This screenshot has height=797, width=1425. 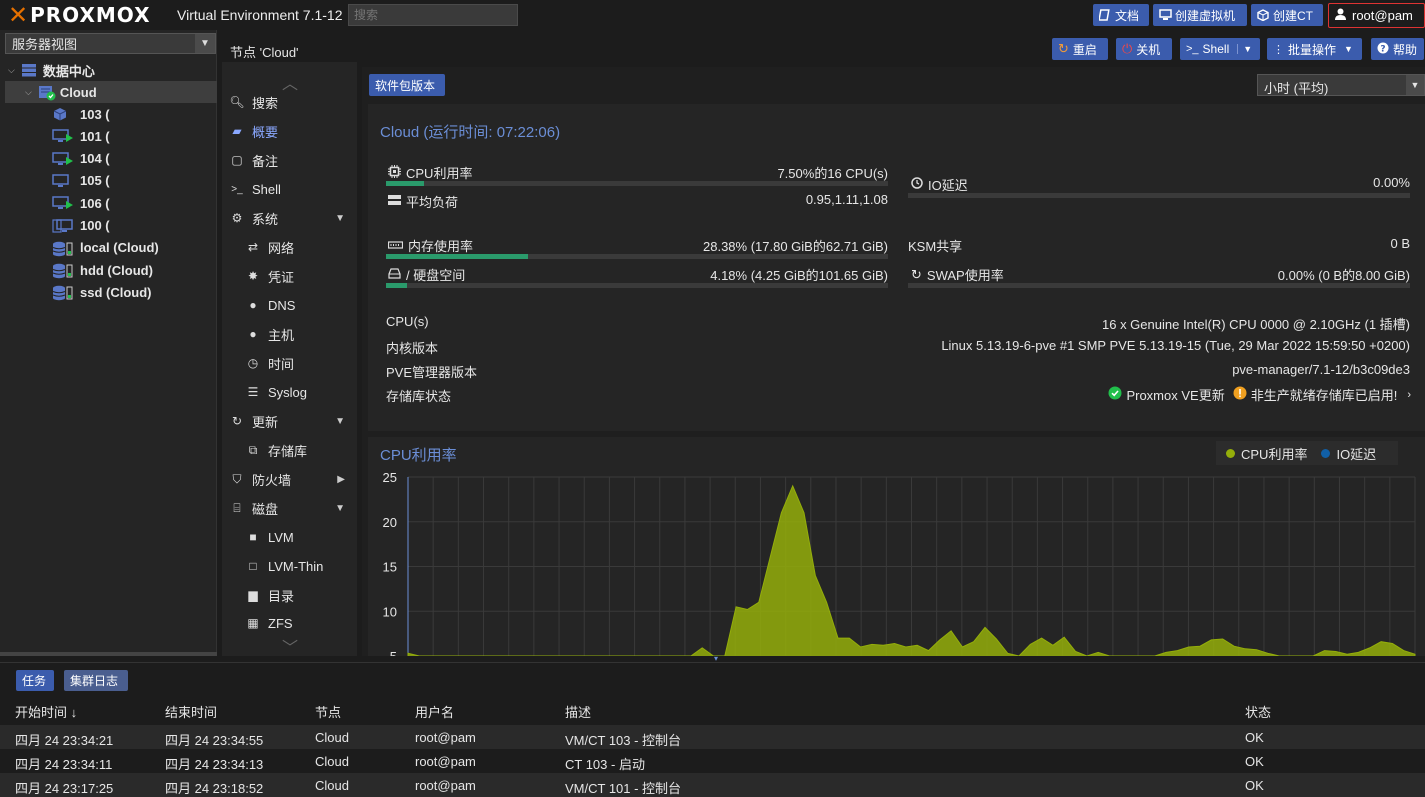 What do you see at coordinates (64, 788) in the screenshot?
I see `task-cell: 四月 24 23:17:25` at bounding box center [64, 788].